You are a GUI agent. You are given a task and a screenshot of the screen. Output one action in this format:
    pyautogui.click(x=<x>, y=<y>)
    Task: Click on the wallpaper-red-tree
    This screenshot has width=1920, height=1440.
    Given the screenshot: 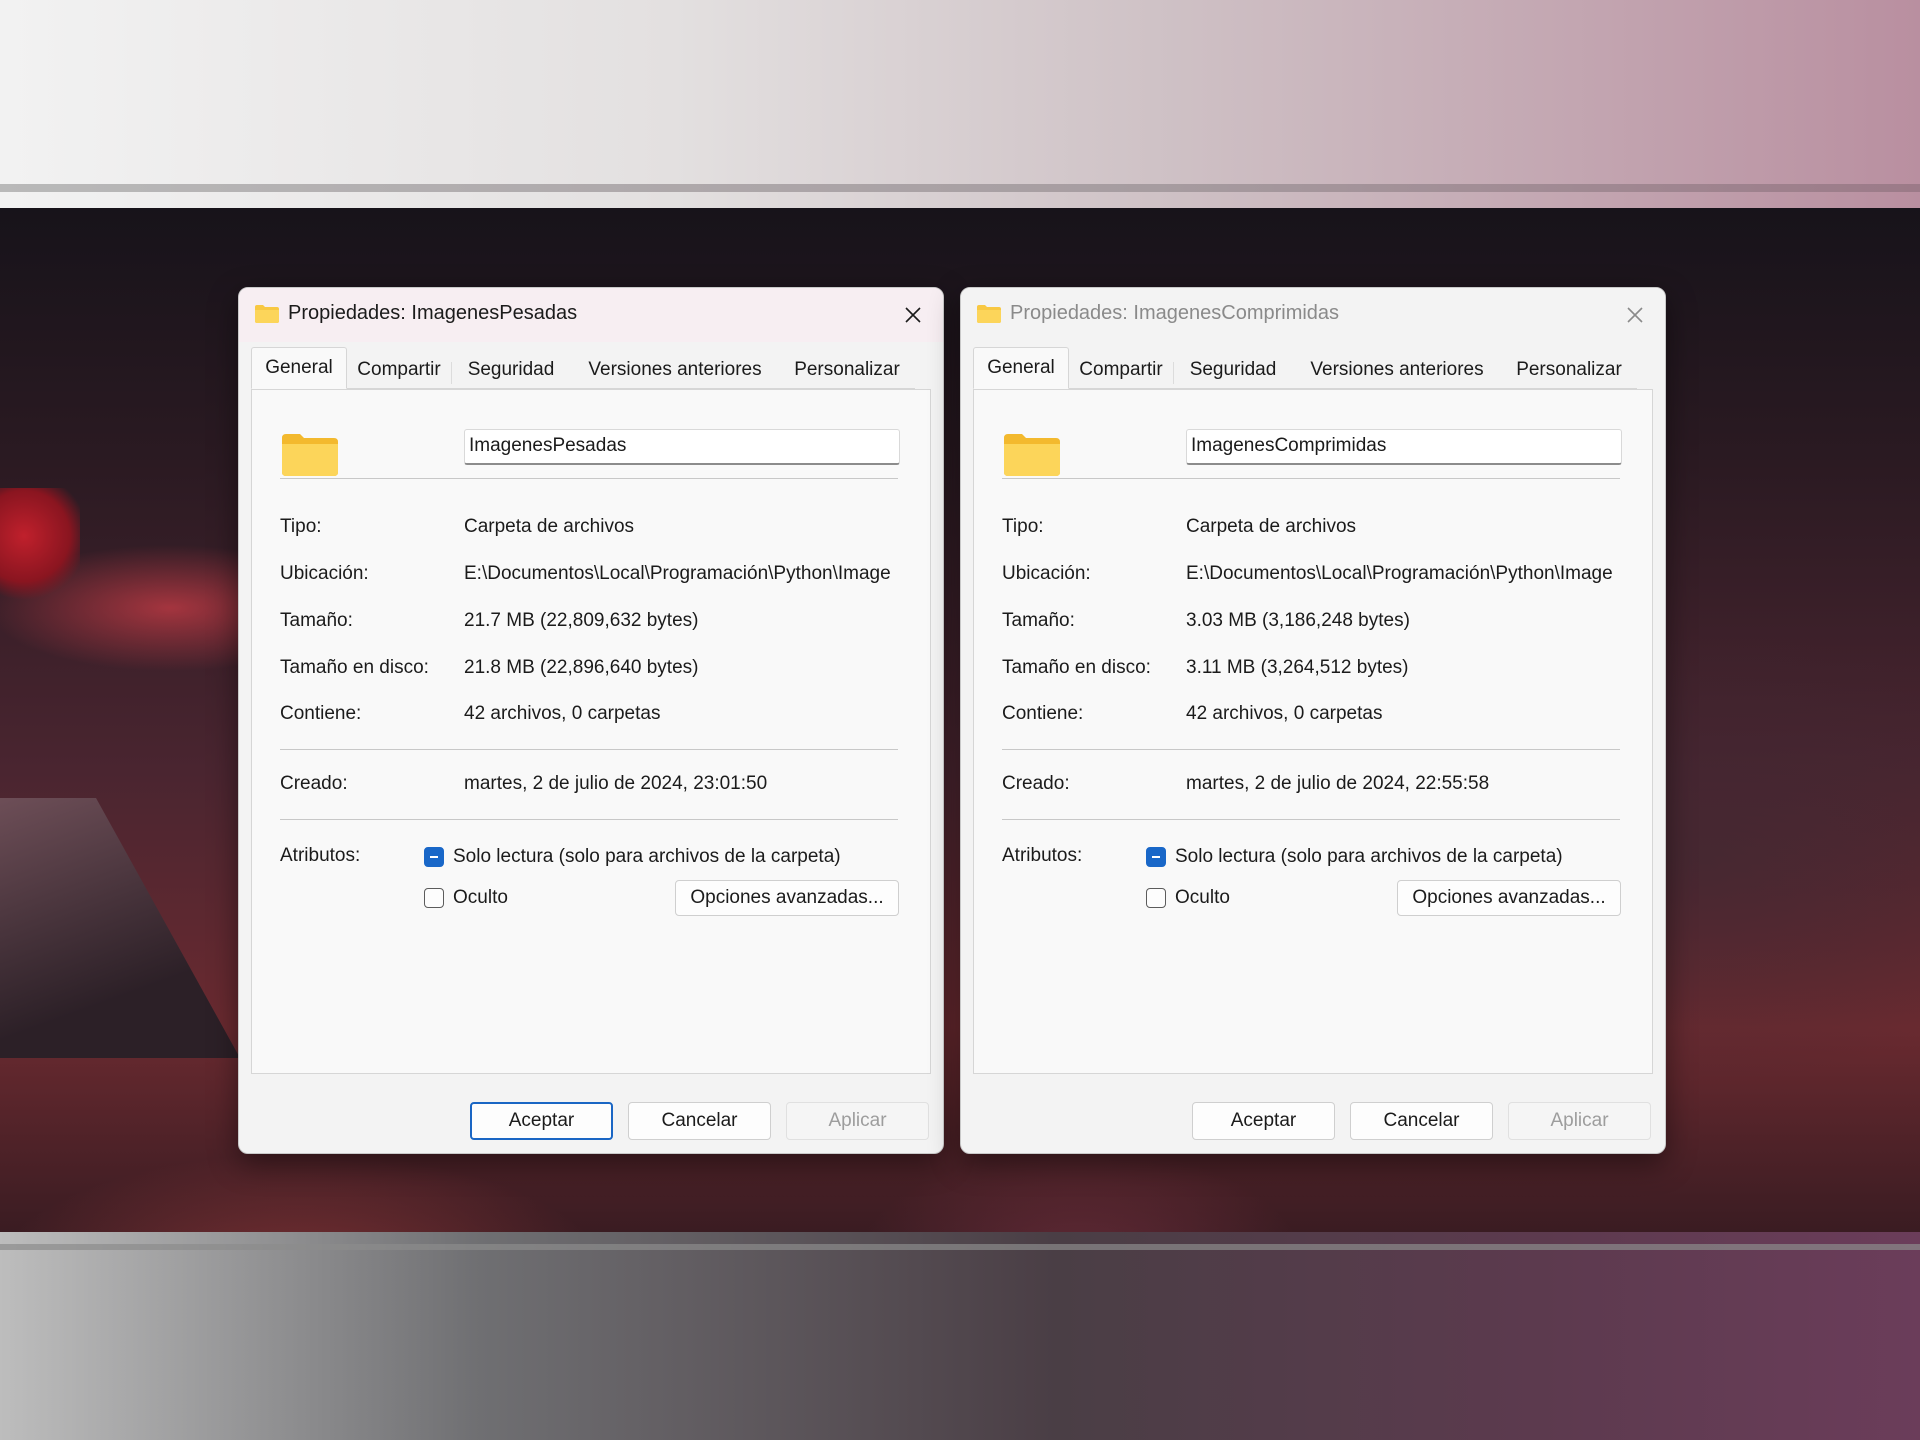 What is the action you would take?
    pyautogui.click(x=40, y=548)
    